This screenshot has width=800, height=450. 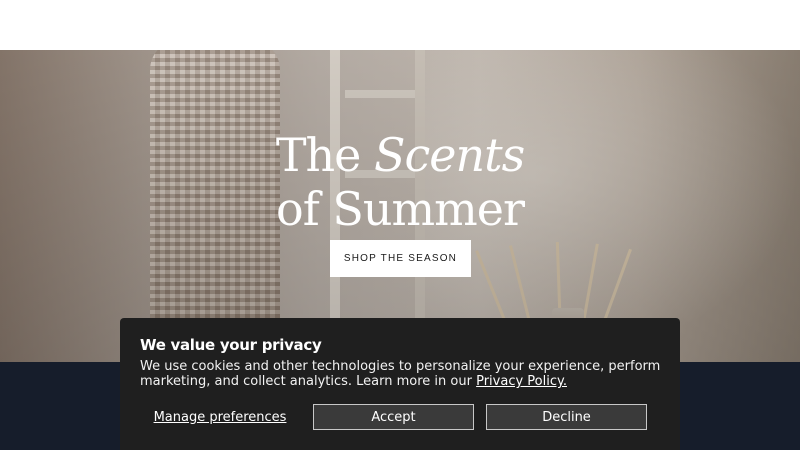 I want to click on privacy-policy-link: Privacy Policy., so click(x=521, y=381).